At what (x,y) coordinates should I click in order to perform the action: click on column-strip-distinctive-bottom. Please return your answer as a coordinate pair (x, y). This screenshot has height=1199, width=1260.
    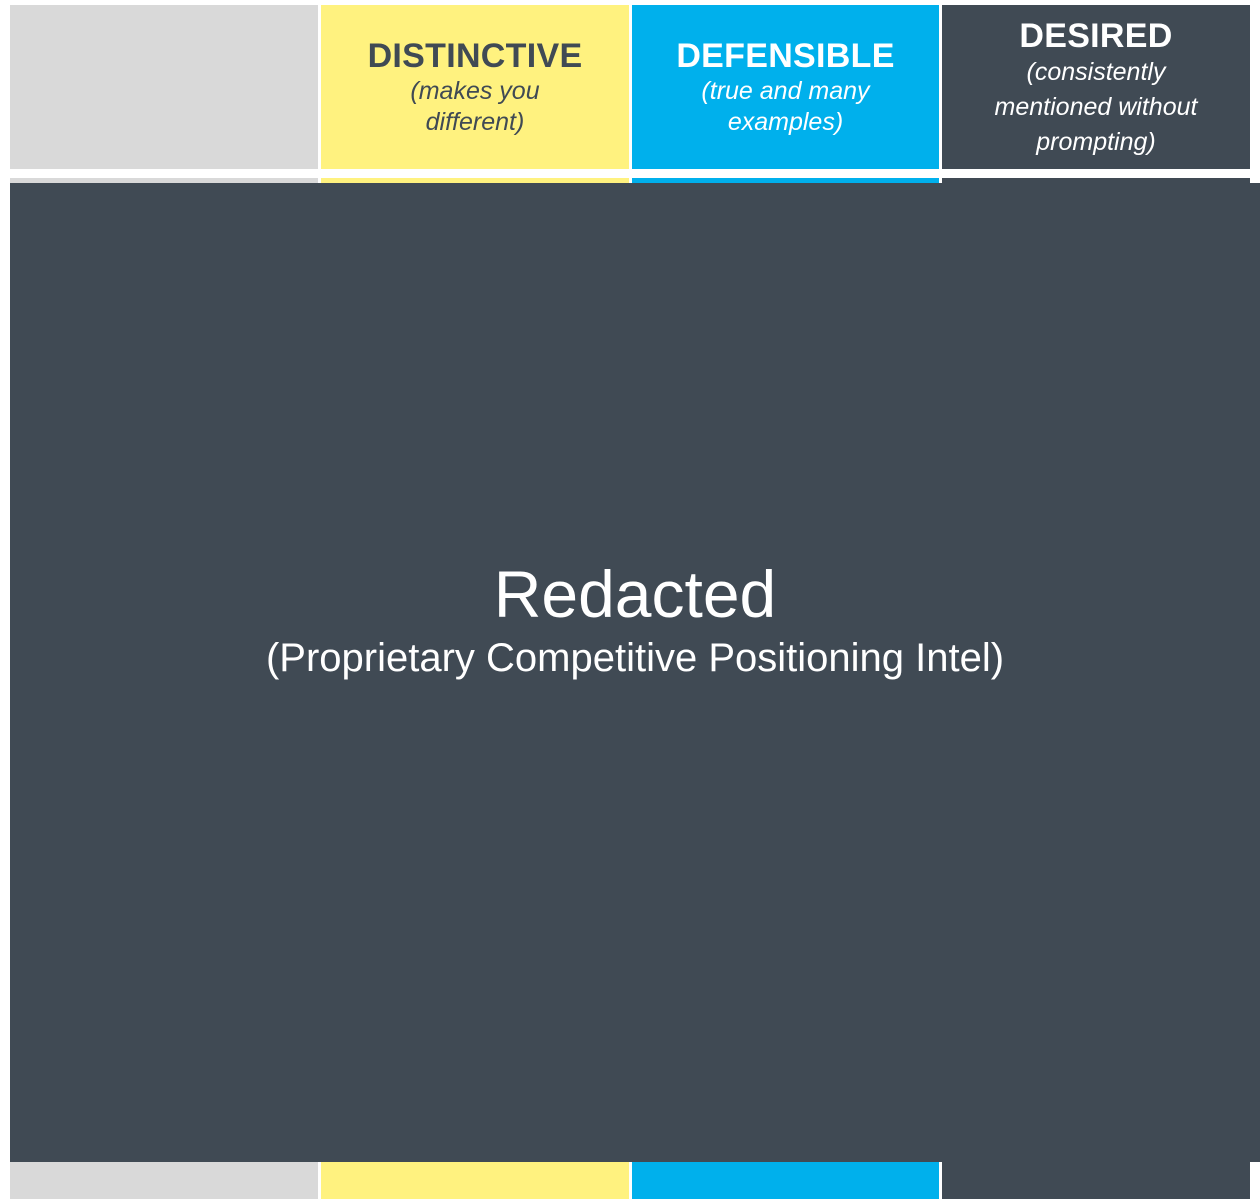
    Looking at the image, I should click on (475, 1180).